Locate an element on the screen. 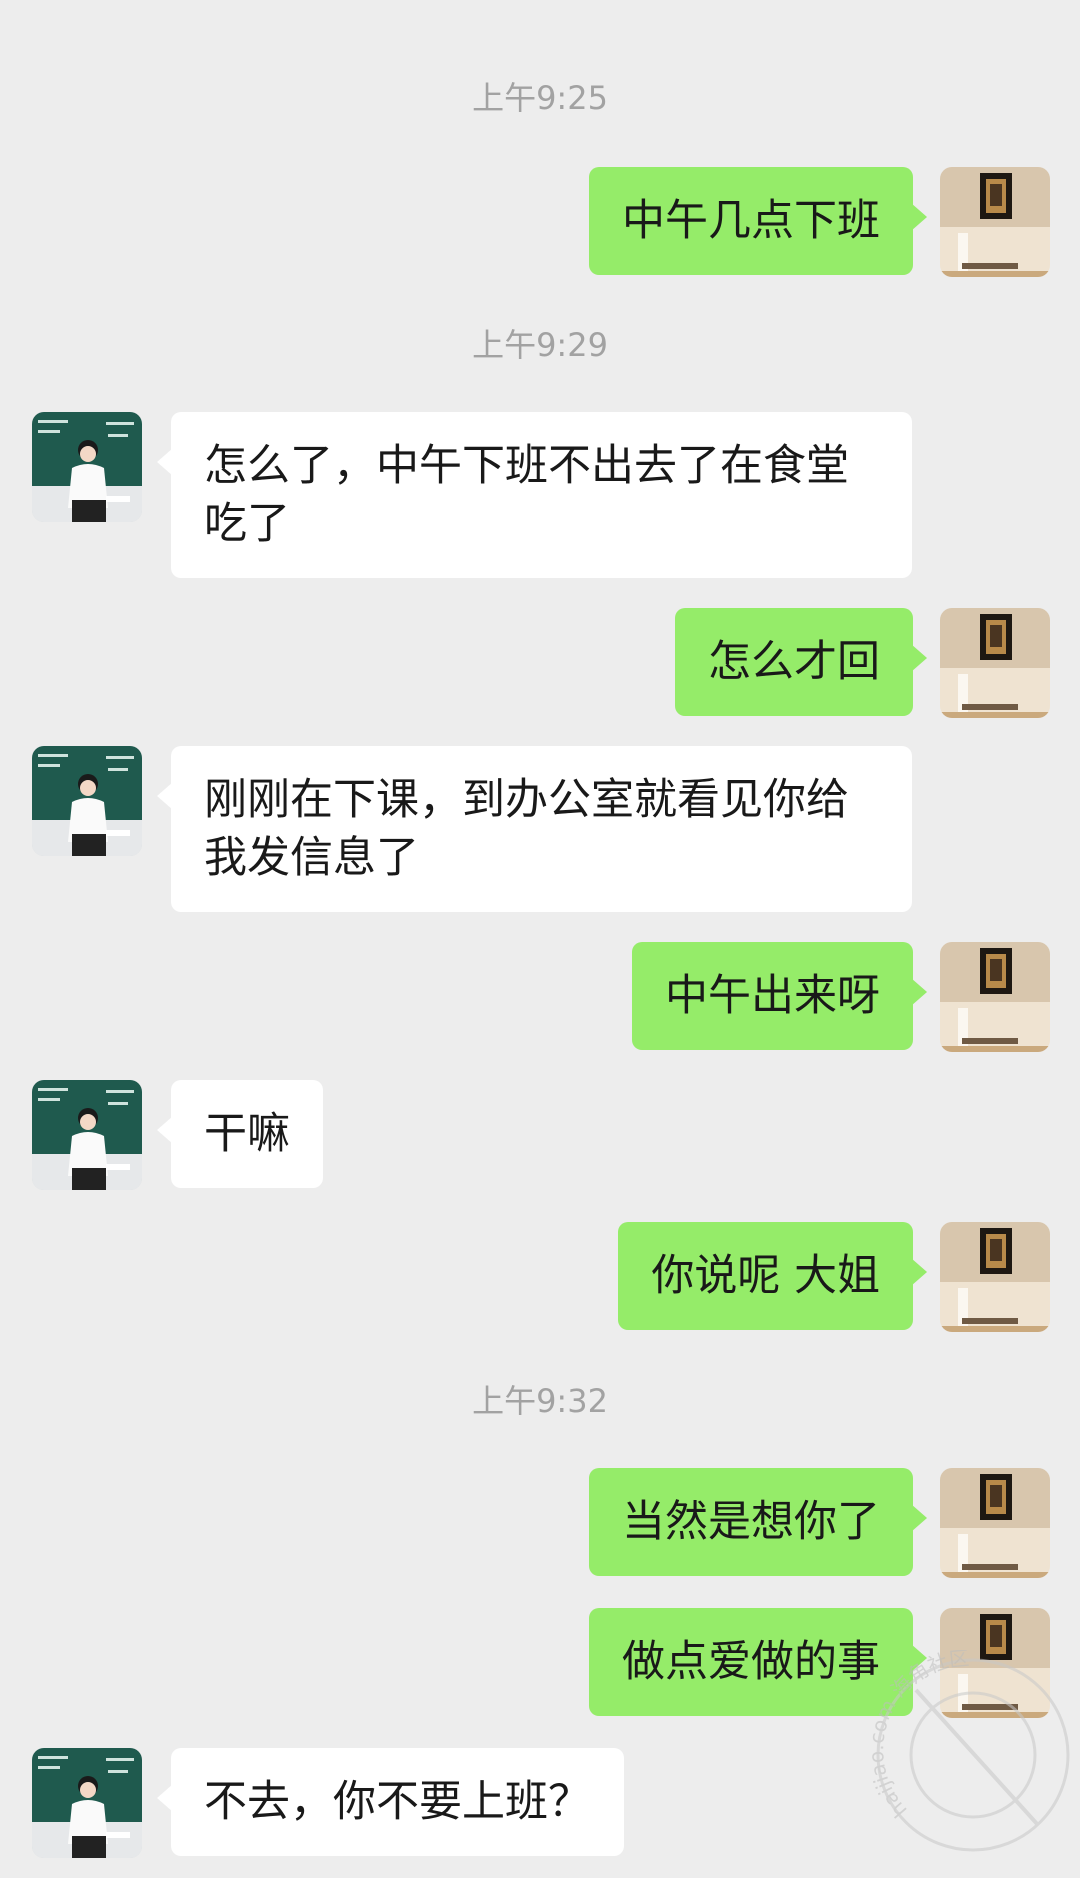 This screenshot has height=1878, width=1080. incoming-message: 刚刚在下课，到办公室就看见你给我发信息了 is located at coordinates (534, 829).